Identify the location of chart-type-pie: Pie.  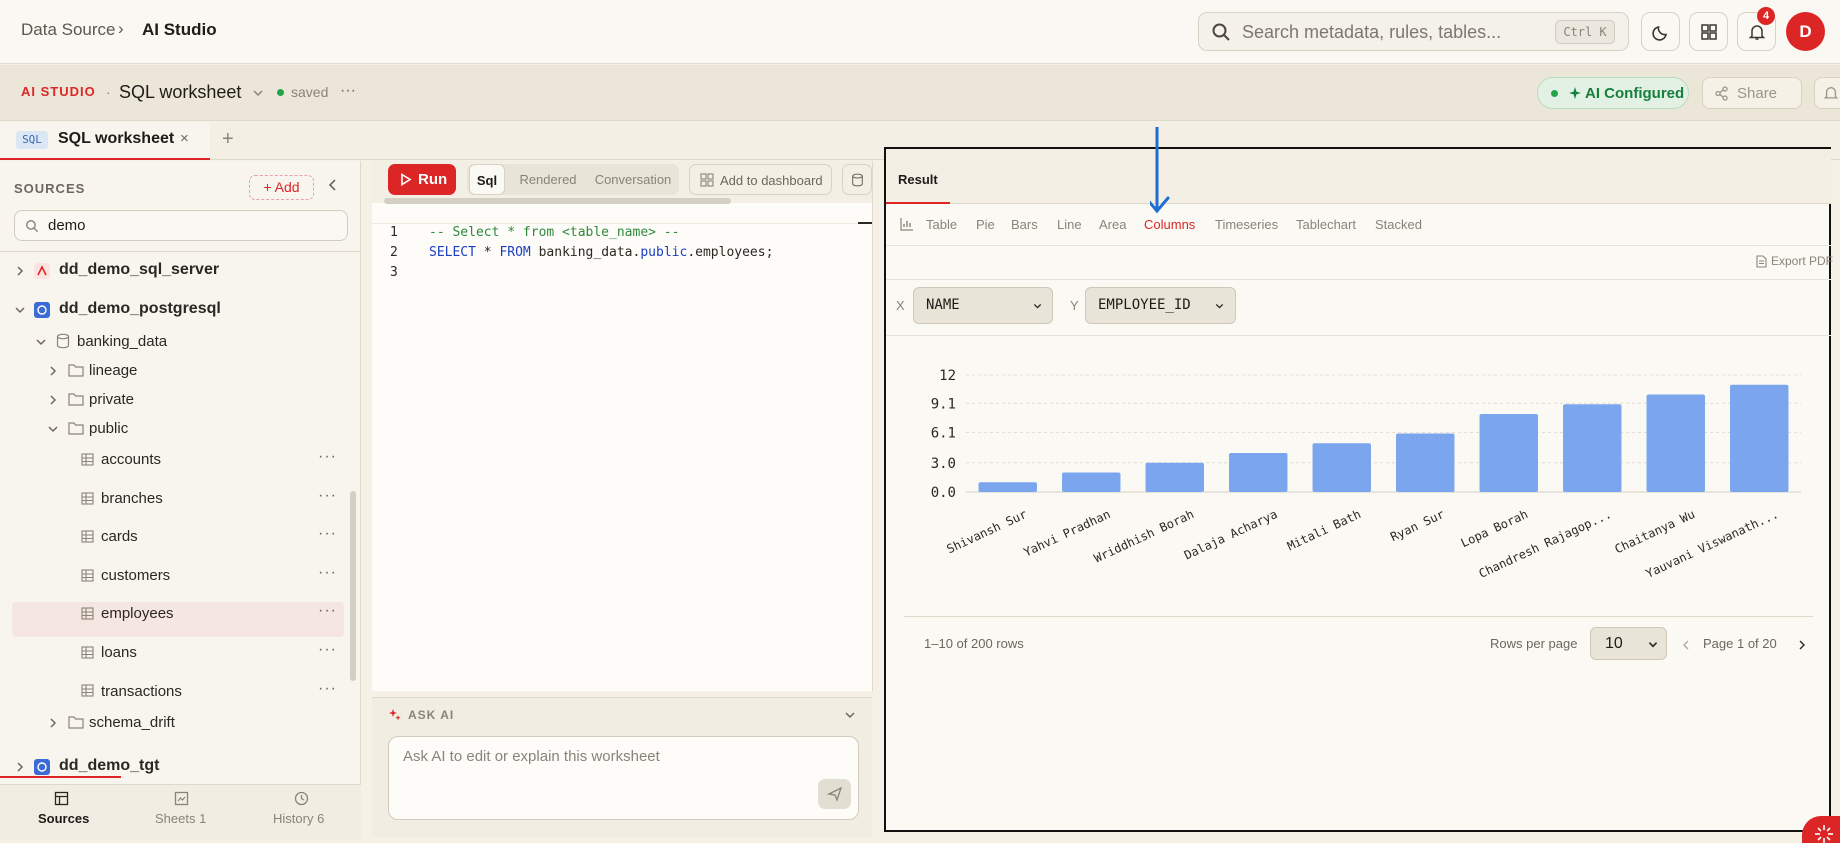
(985, 224).